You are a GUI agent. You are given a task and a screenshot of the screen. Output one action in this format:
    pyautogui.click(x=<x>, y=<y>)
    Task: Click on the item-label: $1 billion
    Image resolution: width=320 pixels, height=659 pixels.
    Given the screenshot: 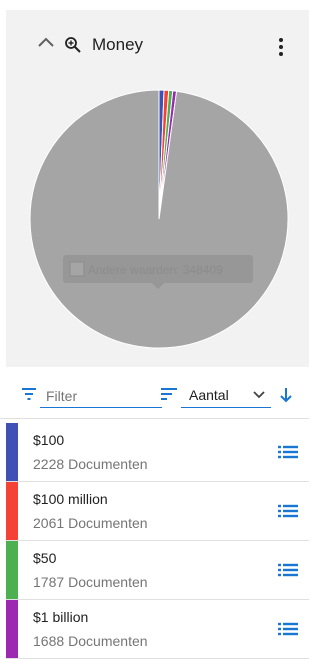 What is the action you would take?
    pyautogui.click(x=61, y=617)
    